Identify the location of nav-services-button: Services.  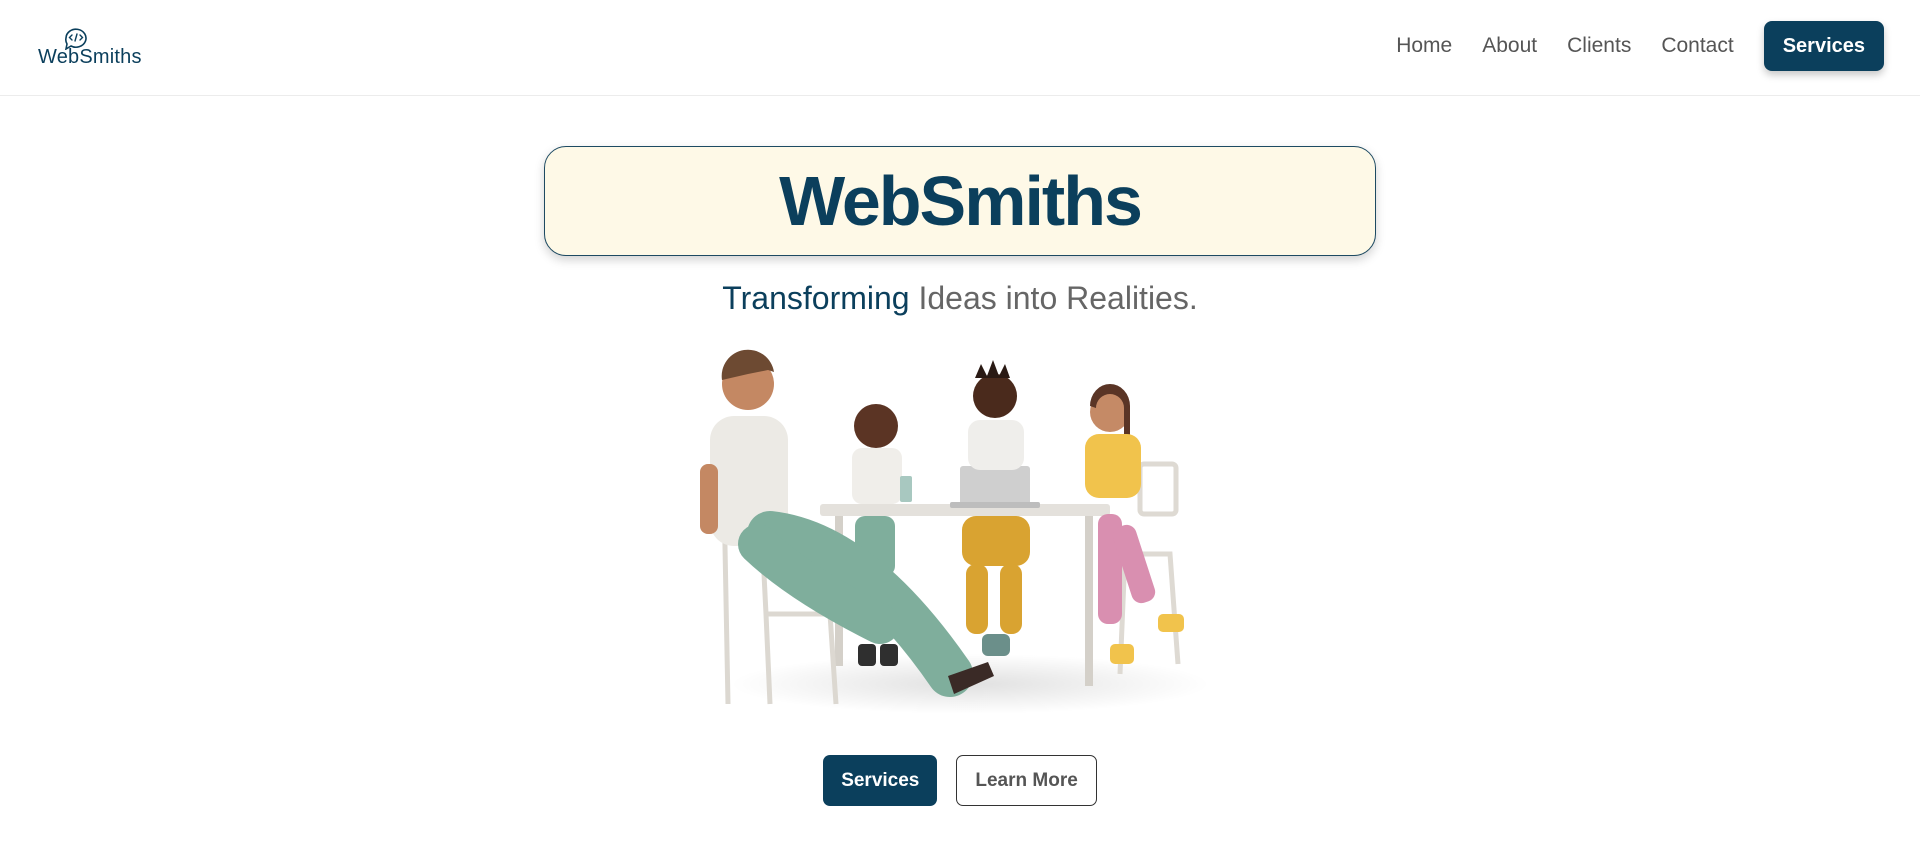
(1823, 46).